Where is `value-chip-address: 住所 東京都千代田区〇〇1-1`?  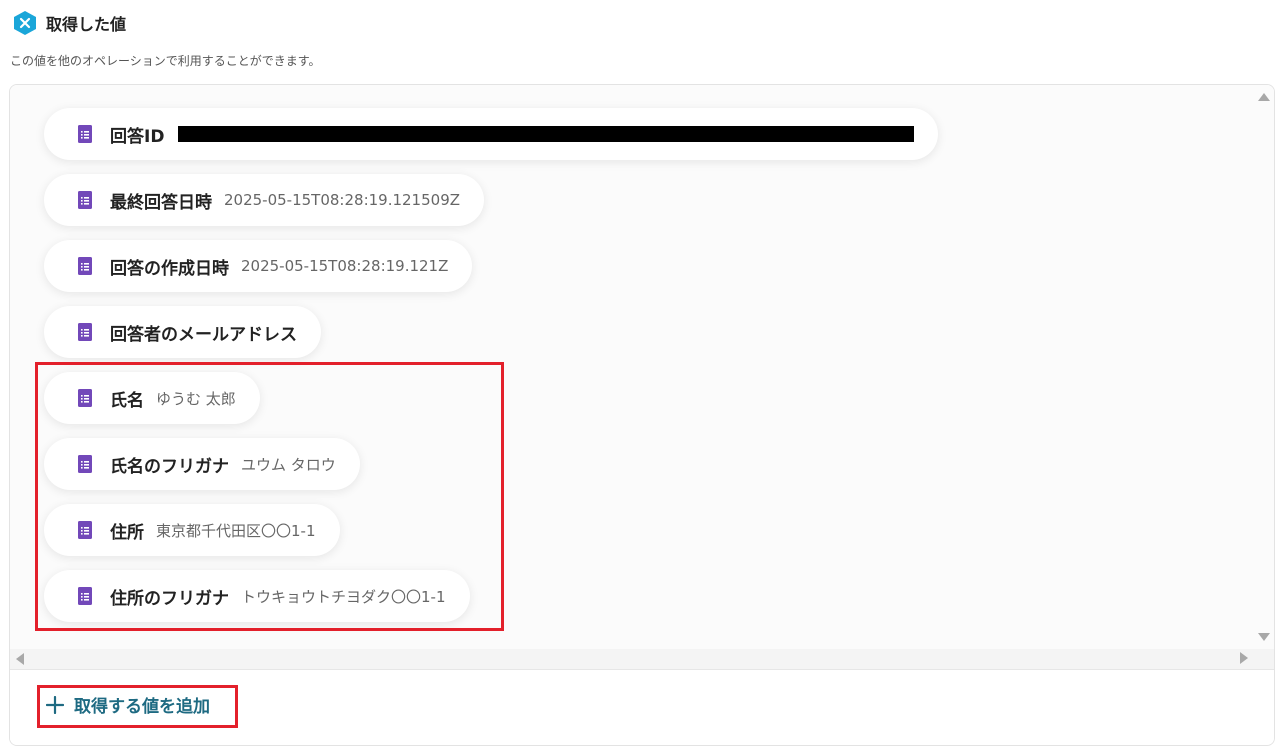
value-chip-address: 住所 東京都千代田区〇〇1-1 is located at coordinates (192, 530).